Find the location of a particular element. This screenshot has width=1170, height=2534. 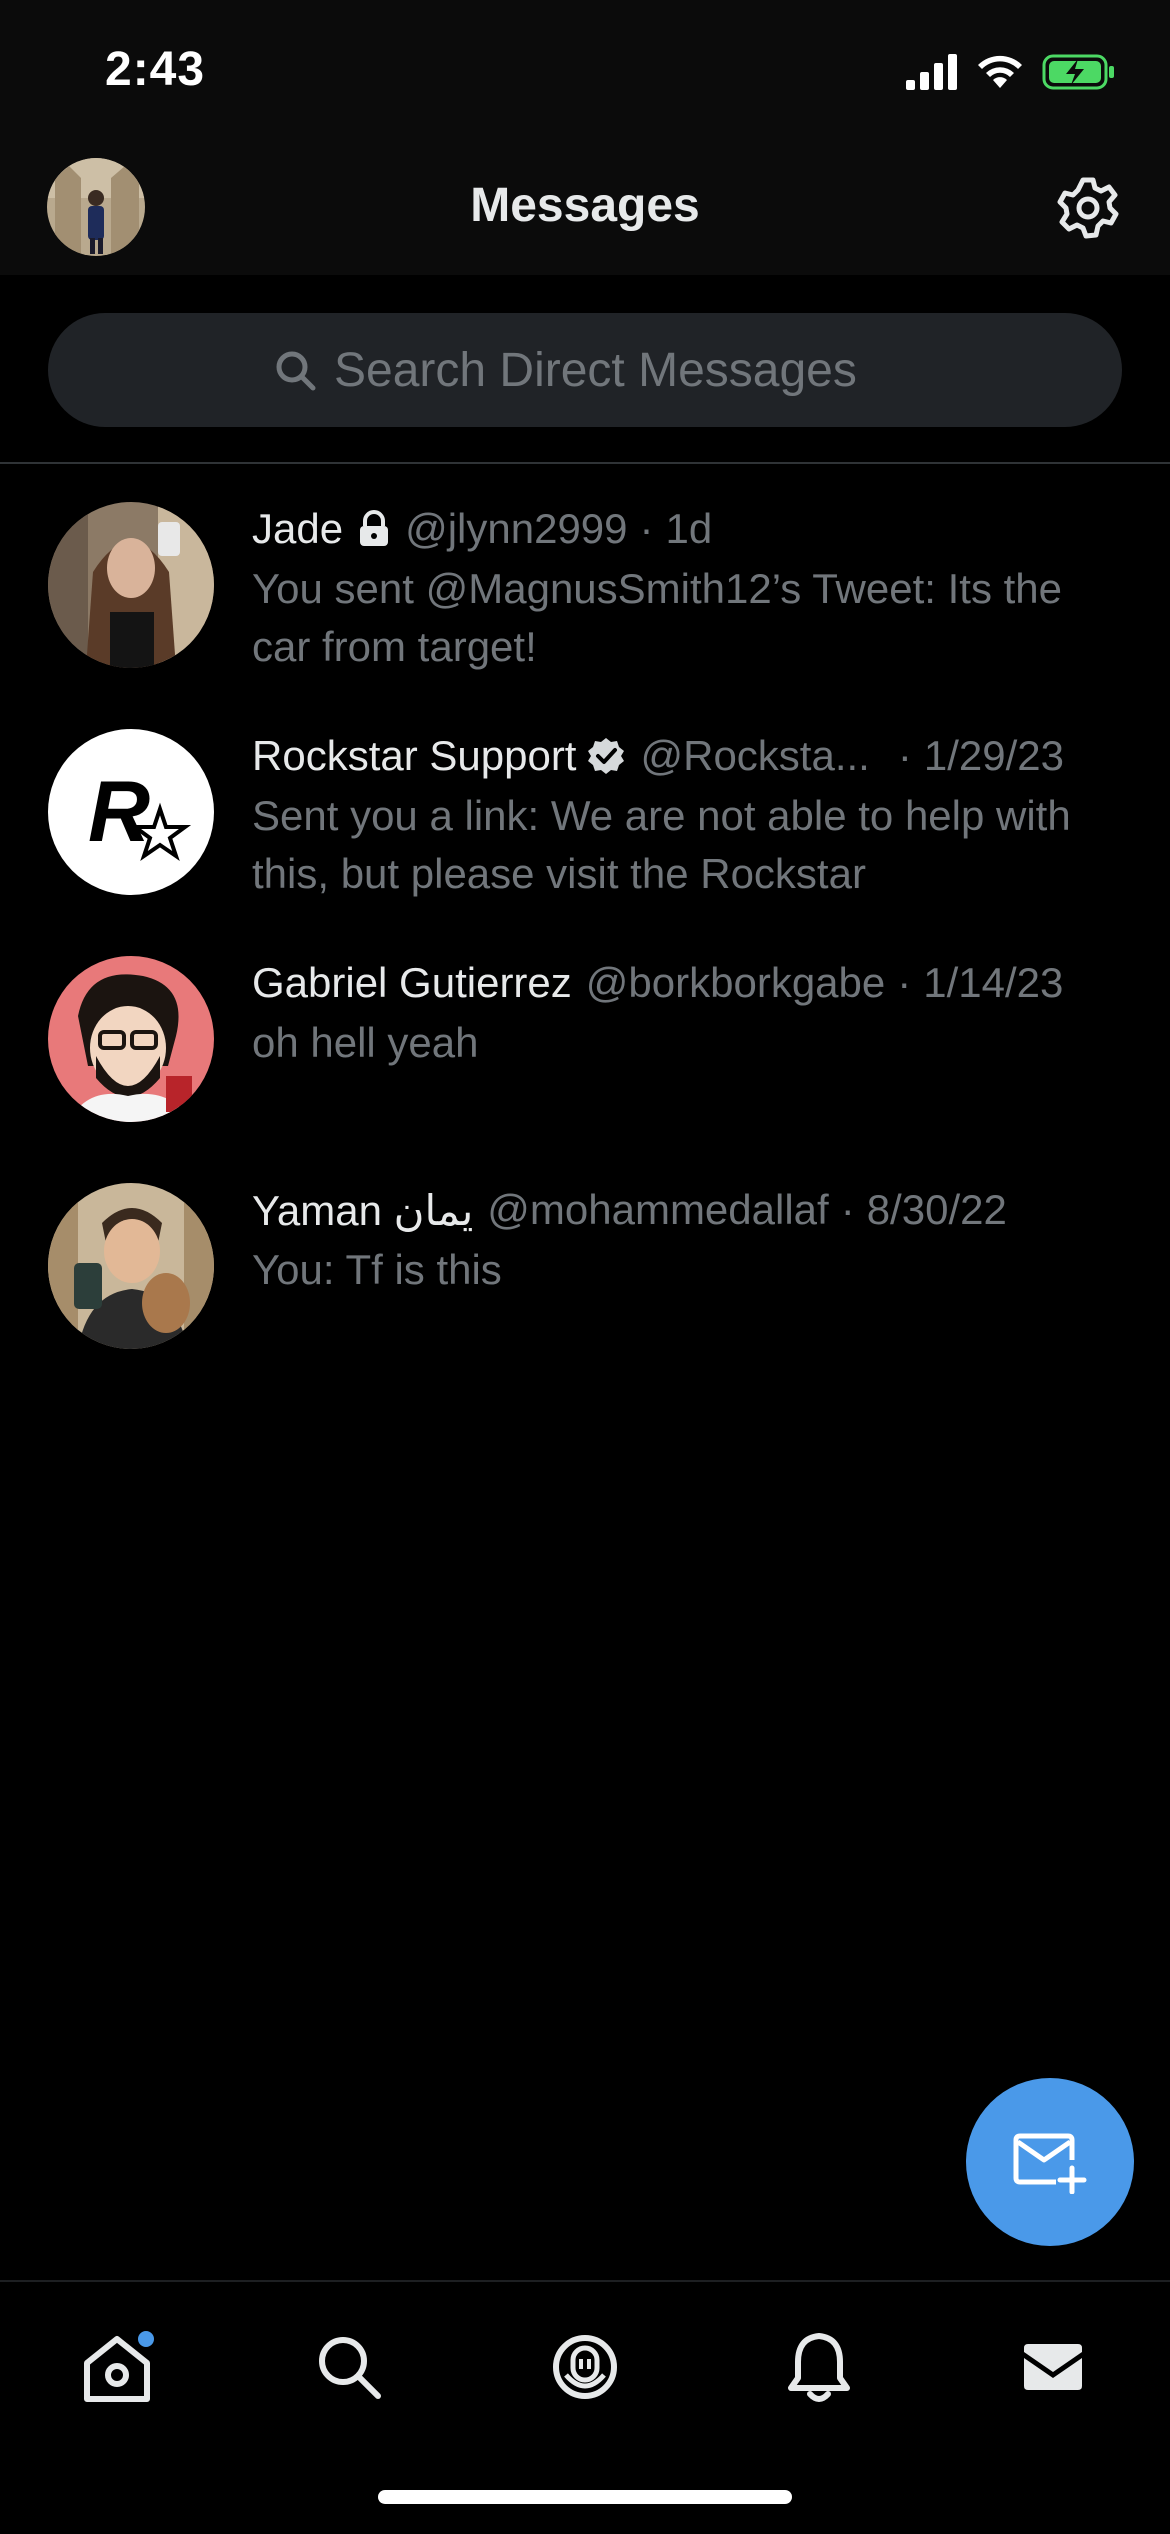

spaces-icon is located at coordinates (585, 2367).